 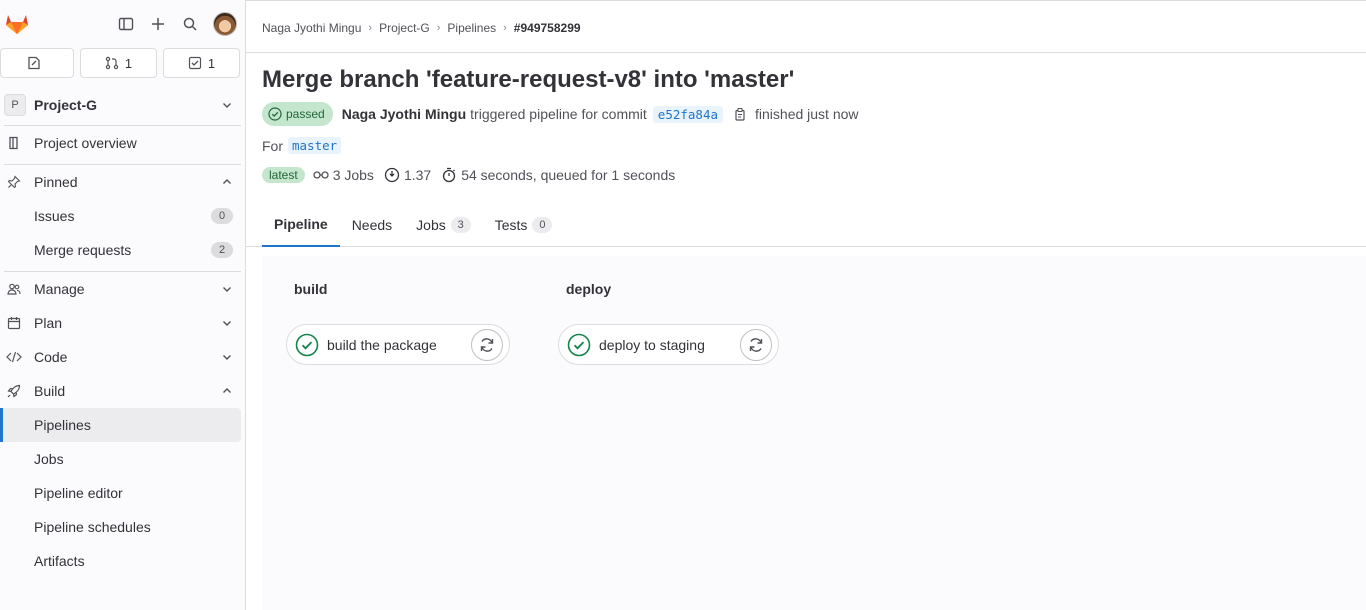 What do you see at coordinates (122, 357) in the screenshot?
I see `sidebar-section-code: Code` at bounding box center [122, 357].